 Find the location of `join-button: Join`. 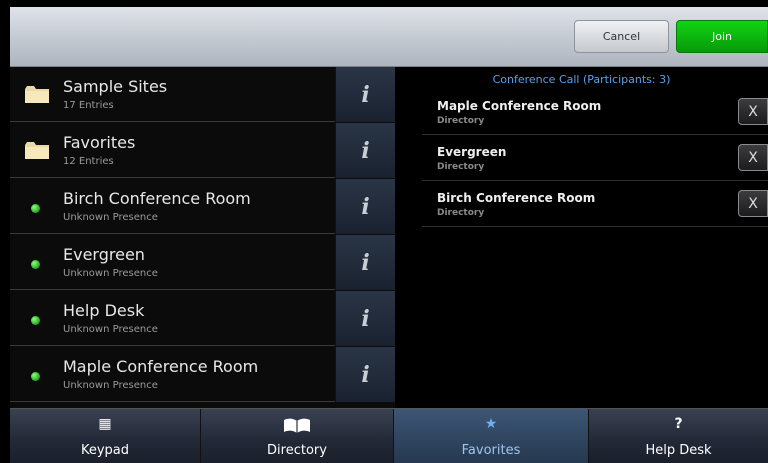

join-button: Join is located at coordinates (722, 36).